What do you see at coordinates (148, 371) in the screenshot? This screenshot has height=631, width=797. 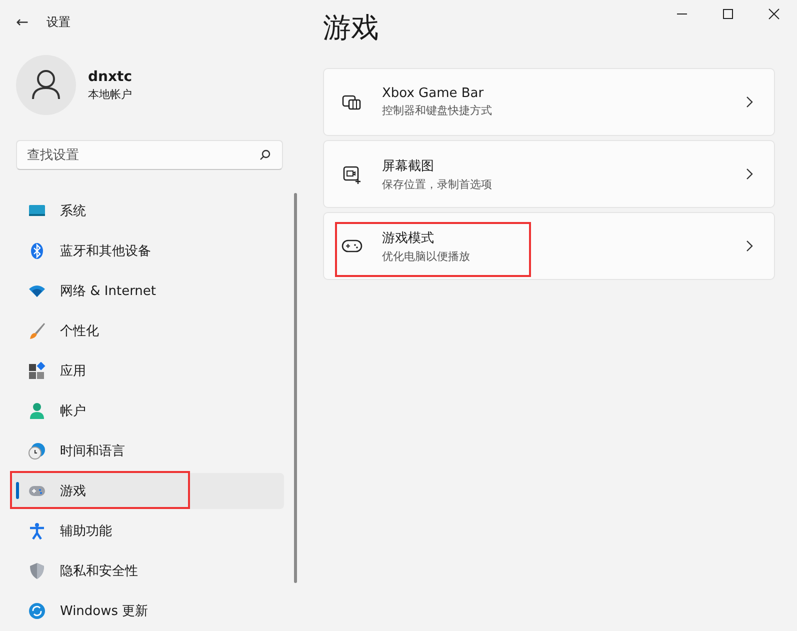 I see `sidebar-item: 应用` at bounding box center [148, 371].